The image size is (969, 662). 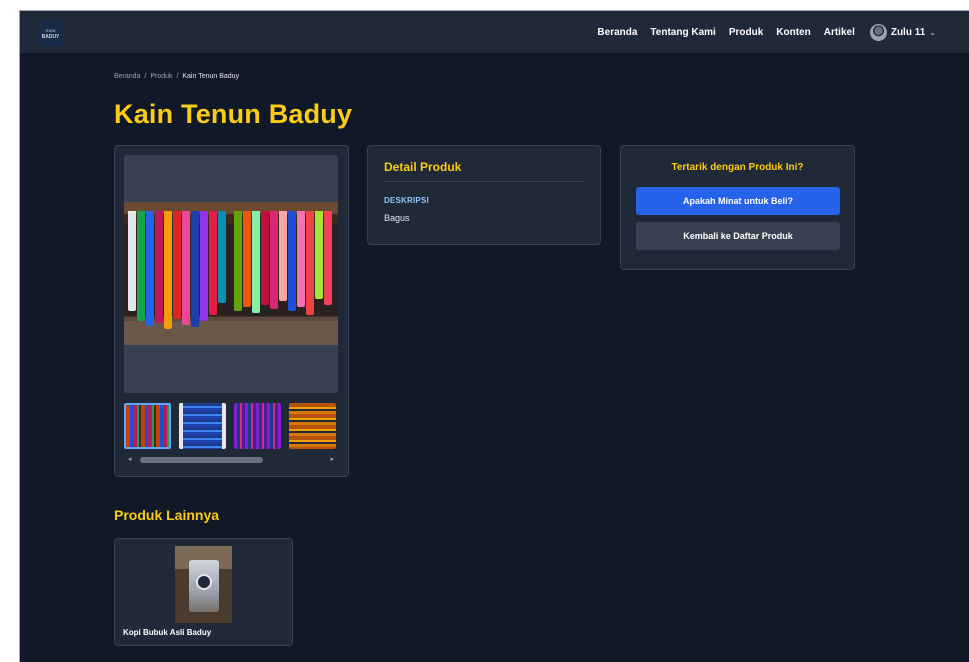 What do you see at coordinates (203, 584) in the screenshot?
I see `product-thumbnail` at bounding box center [203, 584].